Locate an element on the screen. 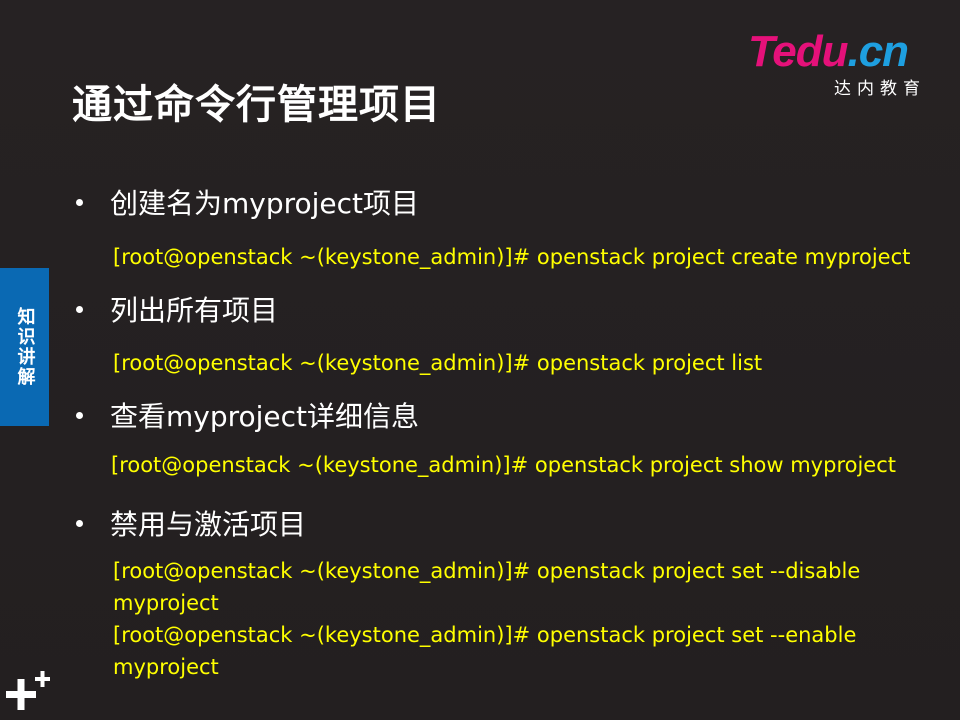 The image size is (960, 720). bullet-item: 禁用与激活项目 is located at coordinates (191, 523).